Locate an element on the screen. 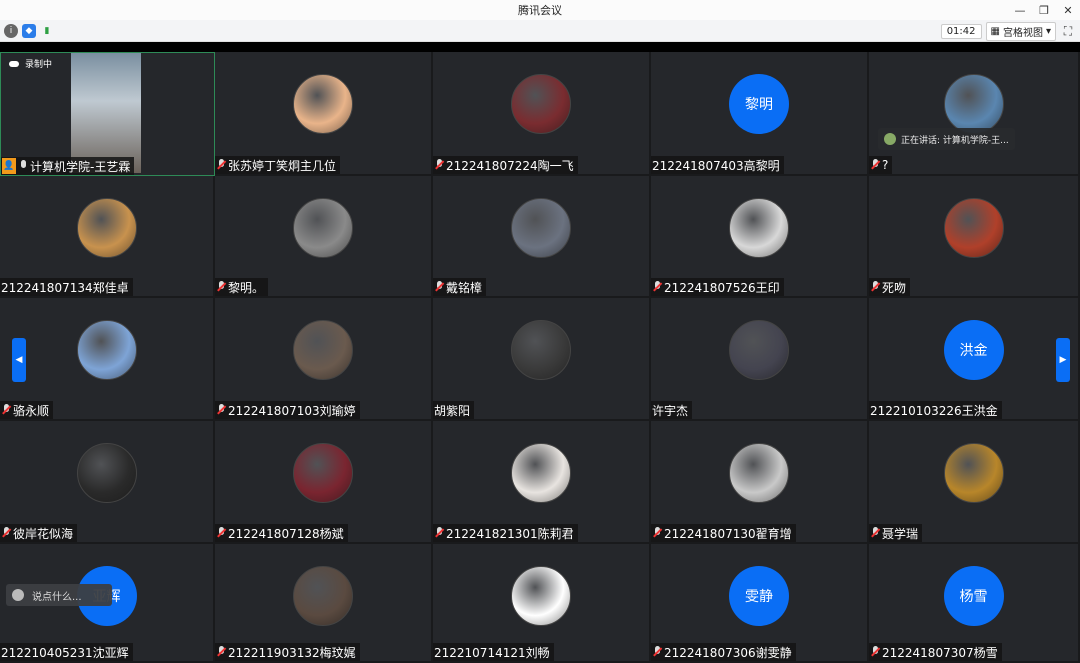  participant-name-tag: 212241807306谢雯静 is located at coordinates (723, 652).